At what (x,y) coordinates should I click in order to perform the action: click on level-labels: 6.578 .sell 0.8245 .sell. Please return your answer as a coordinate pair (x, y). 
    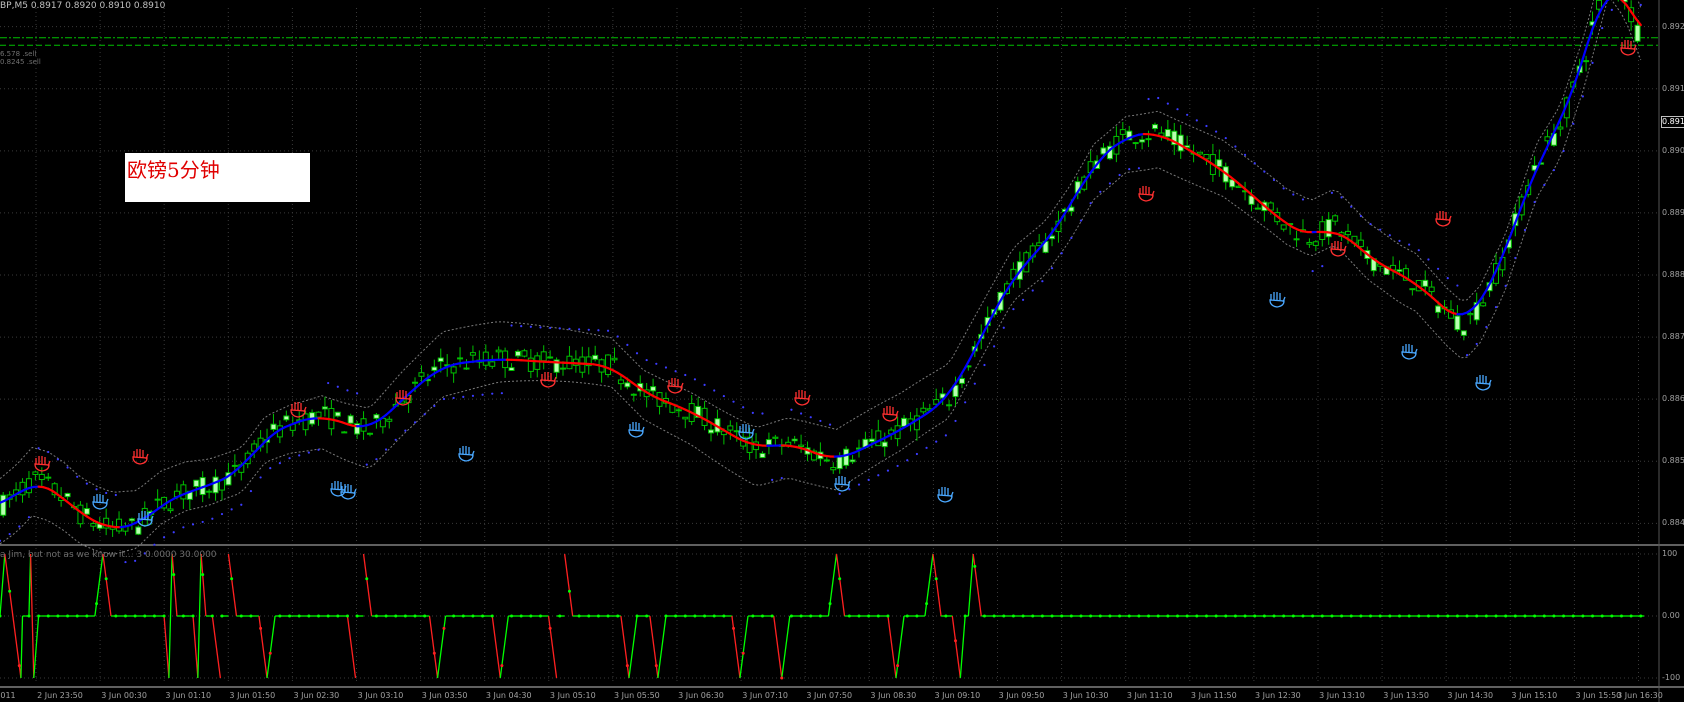
    Looking at the image, I should click on (20, 58).